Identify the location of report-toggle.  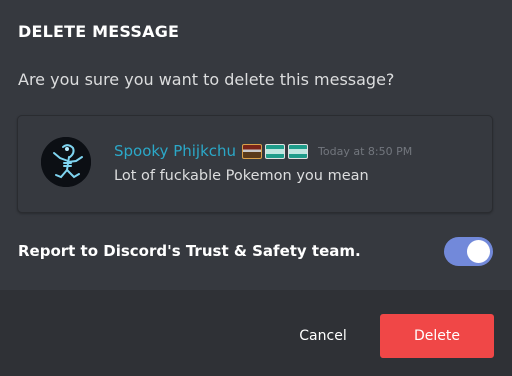
(468, 251).